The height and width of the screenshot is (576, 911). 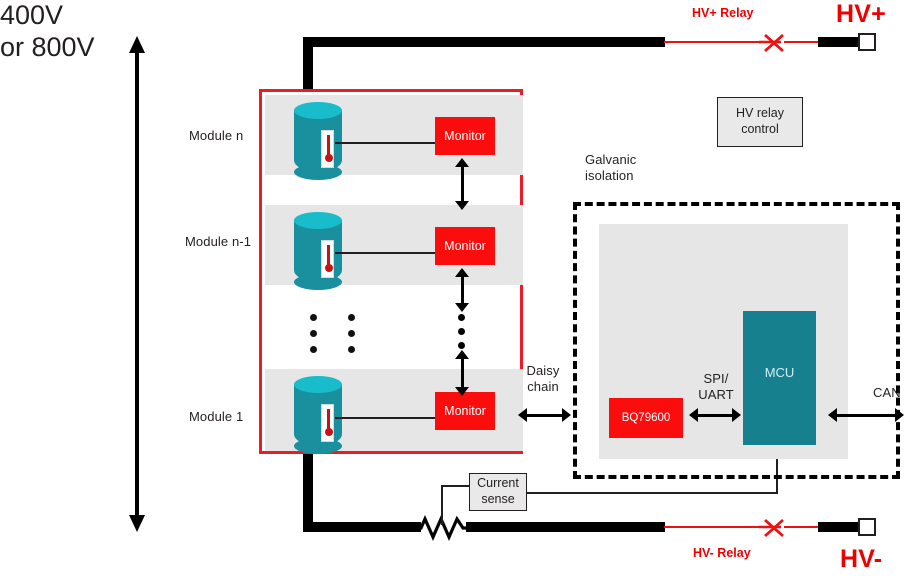 I want to click on hv-minus-terminal-lead, so click(x=840, y=527).